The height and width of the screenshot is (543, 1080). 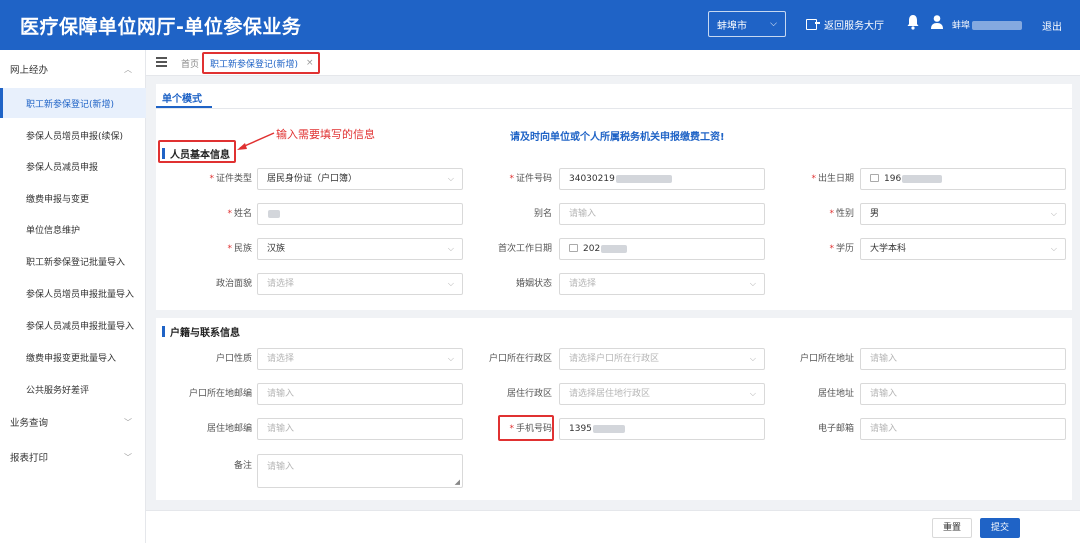 I want to click on hukou-postal-input: 请输入, so click(x=360, y=394).